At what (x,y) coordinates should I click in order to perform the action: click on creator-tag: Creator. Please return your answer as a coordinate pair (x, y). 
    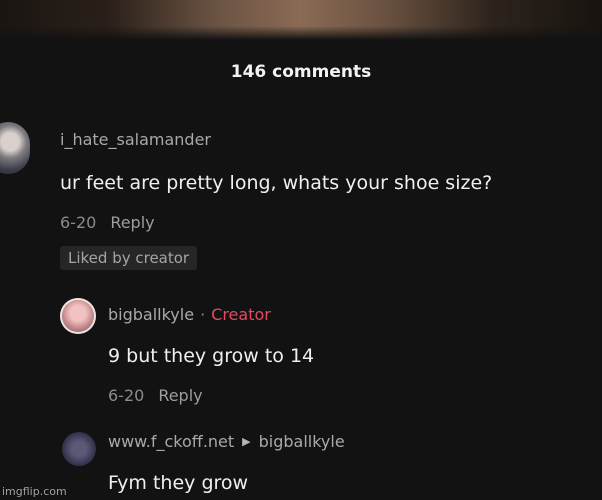
    Looking at the image, I should click on (241, 314).